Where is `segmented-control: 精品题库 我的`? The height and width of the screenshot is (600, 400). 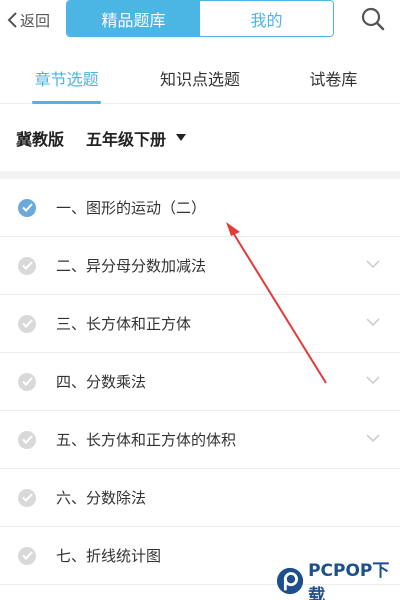
segmented-control: 精品题库 我的 is located at coordinates (200, 18).